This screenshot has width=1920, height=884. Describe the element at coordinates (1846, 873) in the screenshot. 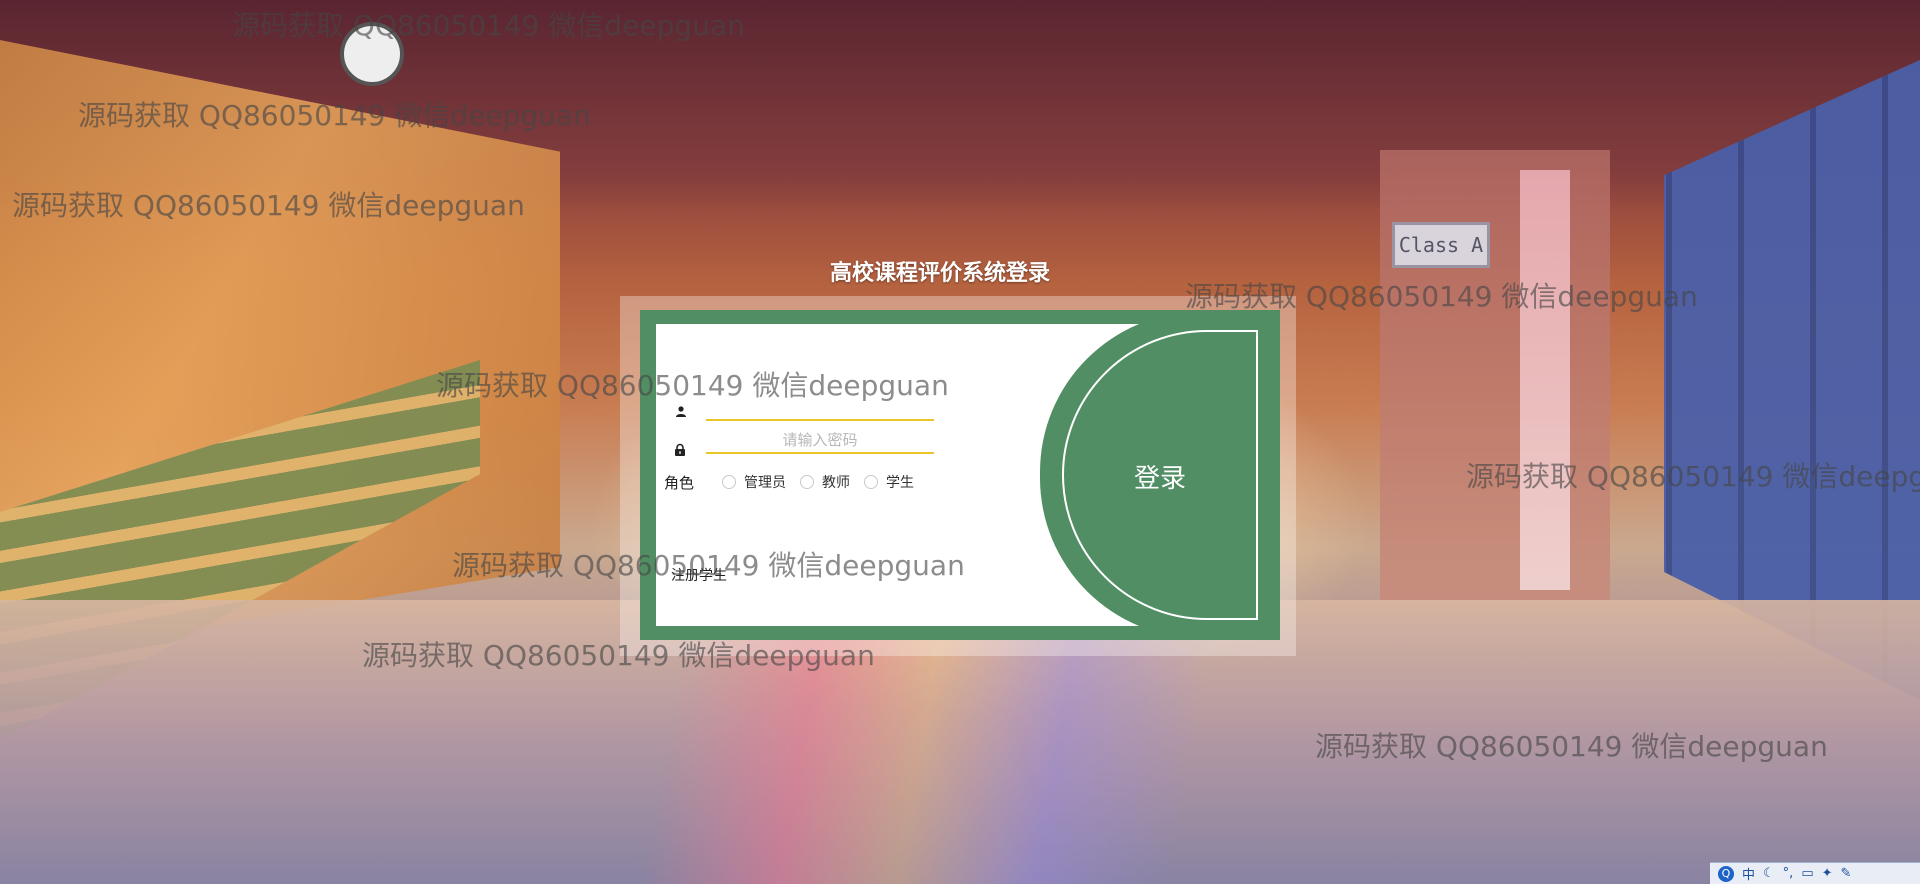

I see `settings-icon: ✎` at that location.